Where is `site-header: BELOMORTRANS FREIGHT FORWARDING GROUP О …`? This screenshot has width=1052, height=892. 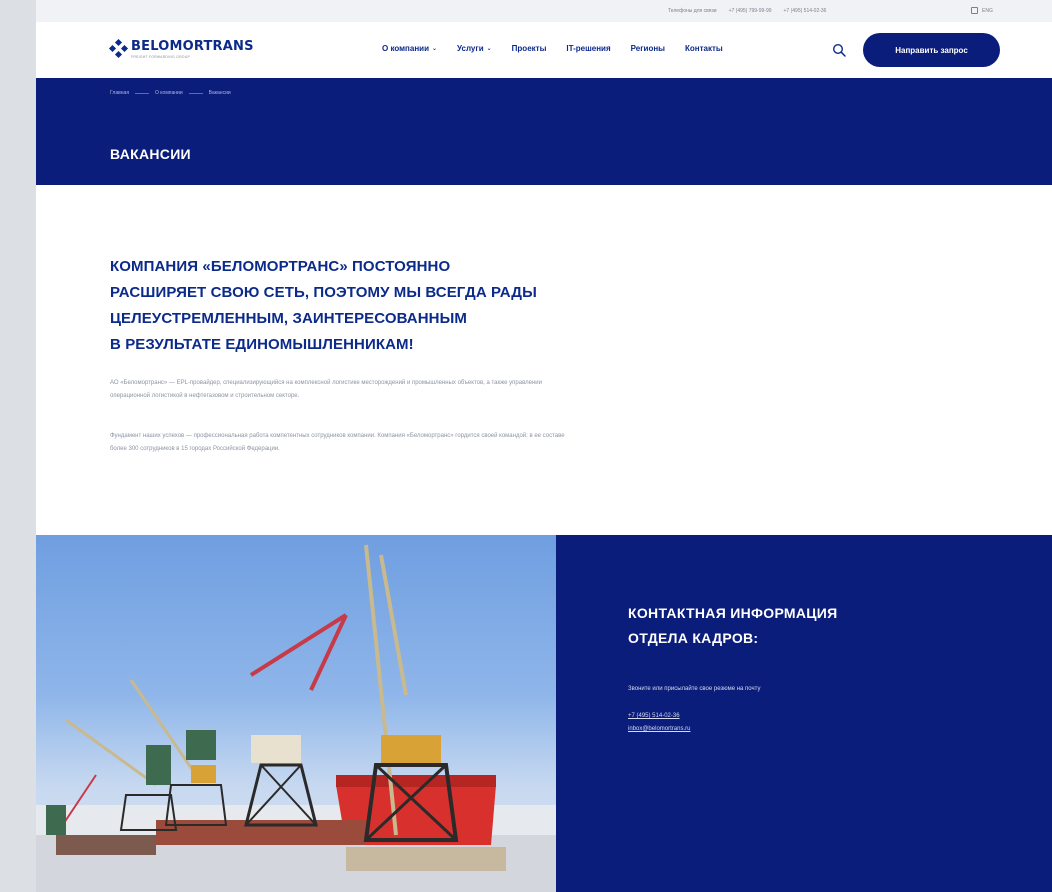
site-header: BELOMORTRANS FREIGHT FORWARDING GROUP О … is located at coordinates (544, 50).